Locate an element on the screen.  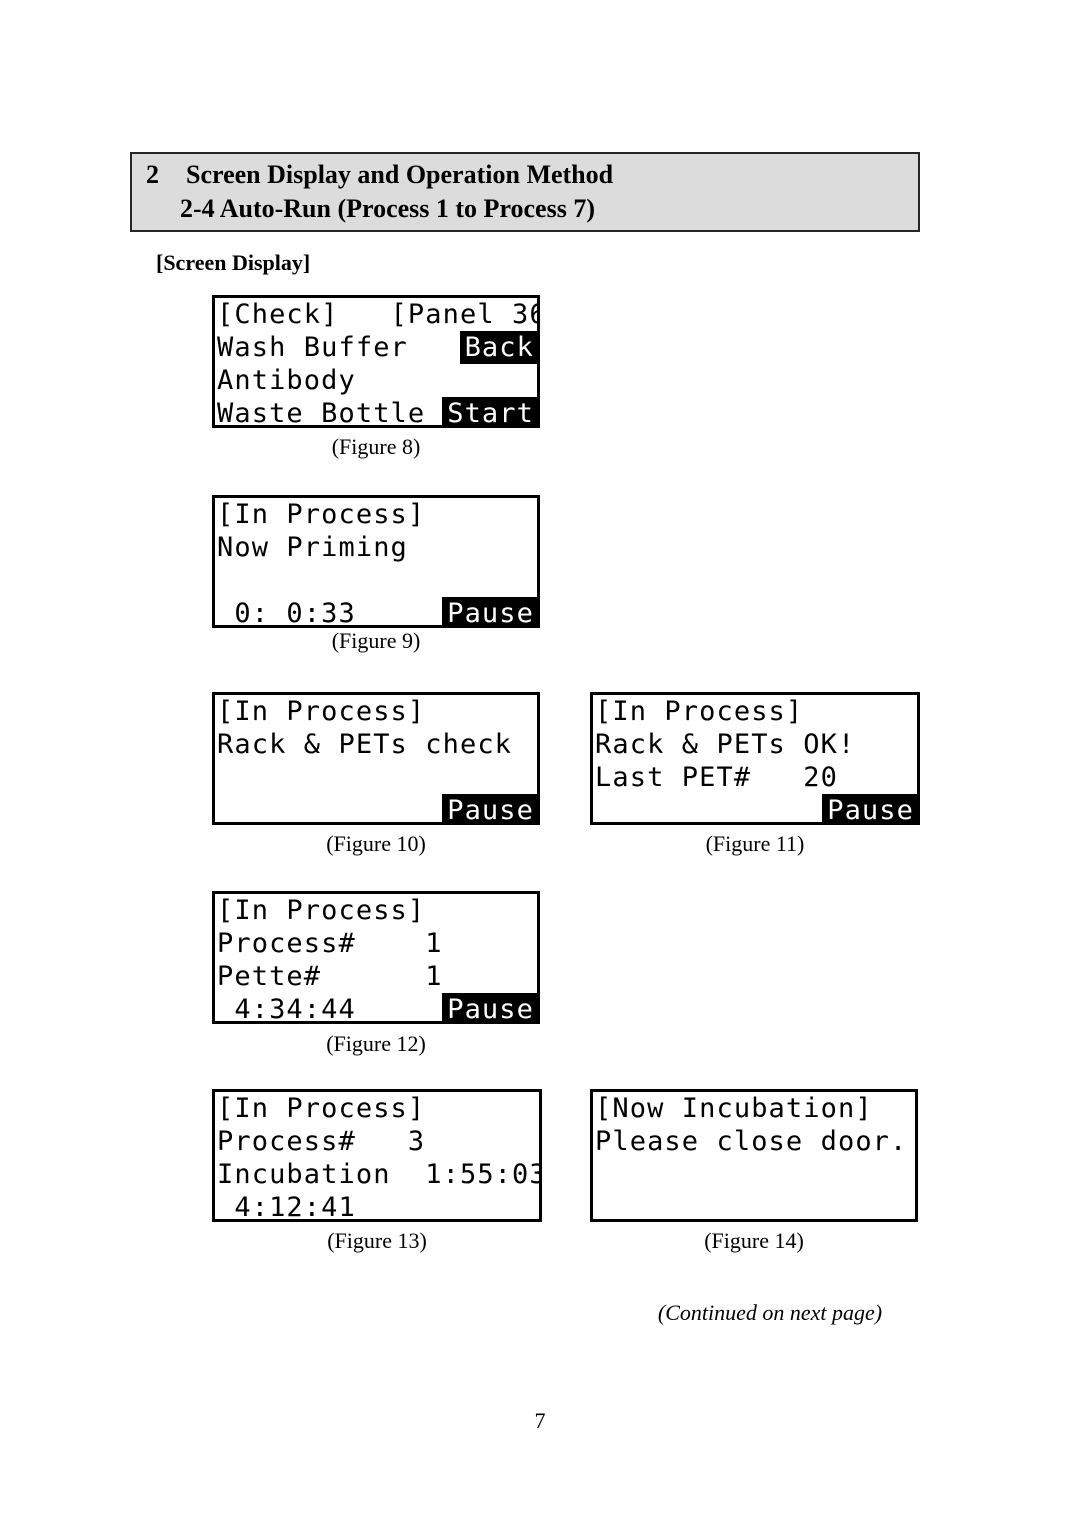
lcd-row-text: Please close door. is located at coordinates (751, 1141).